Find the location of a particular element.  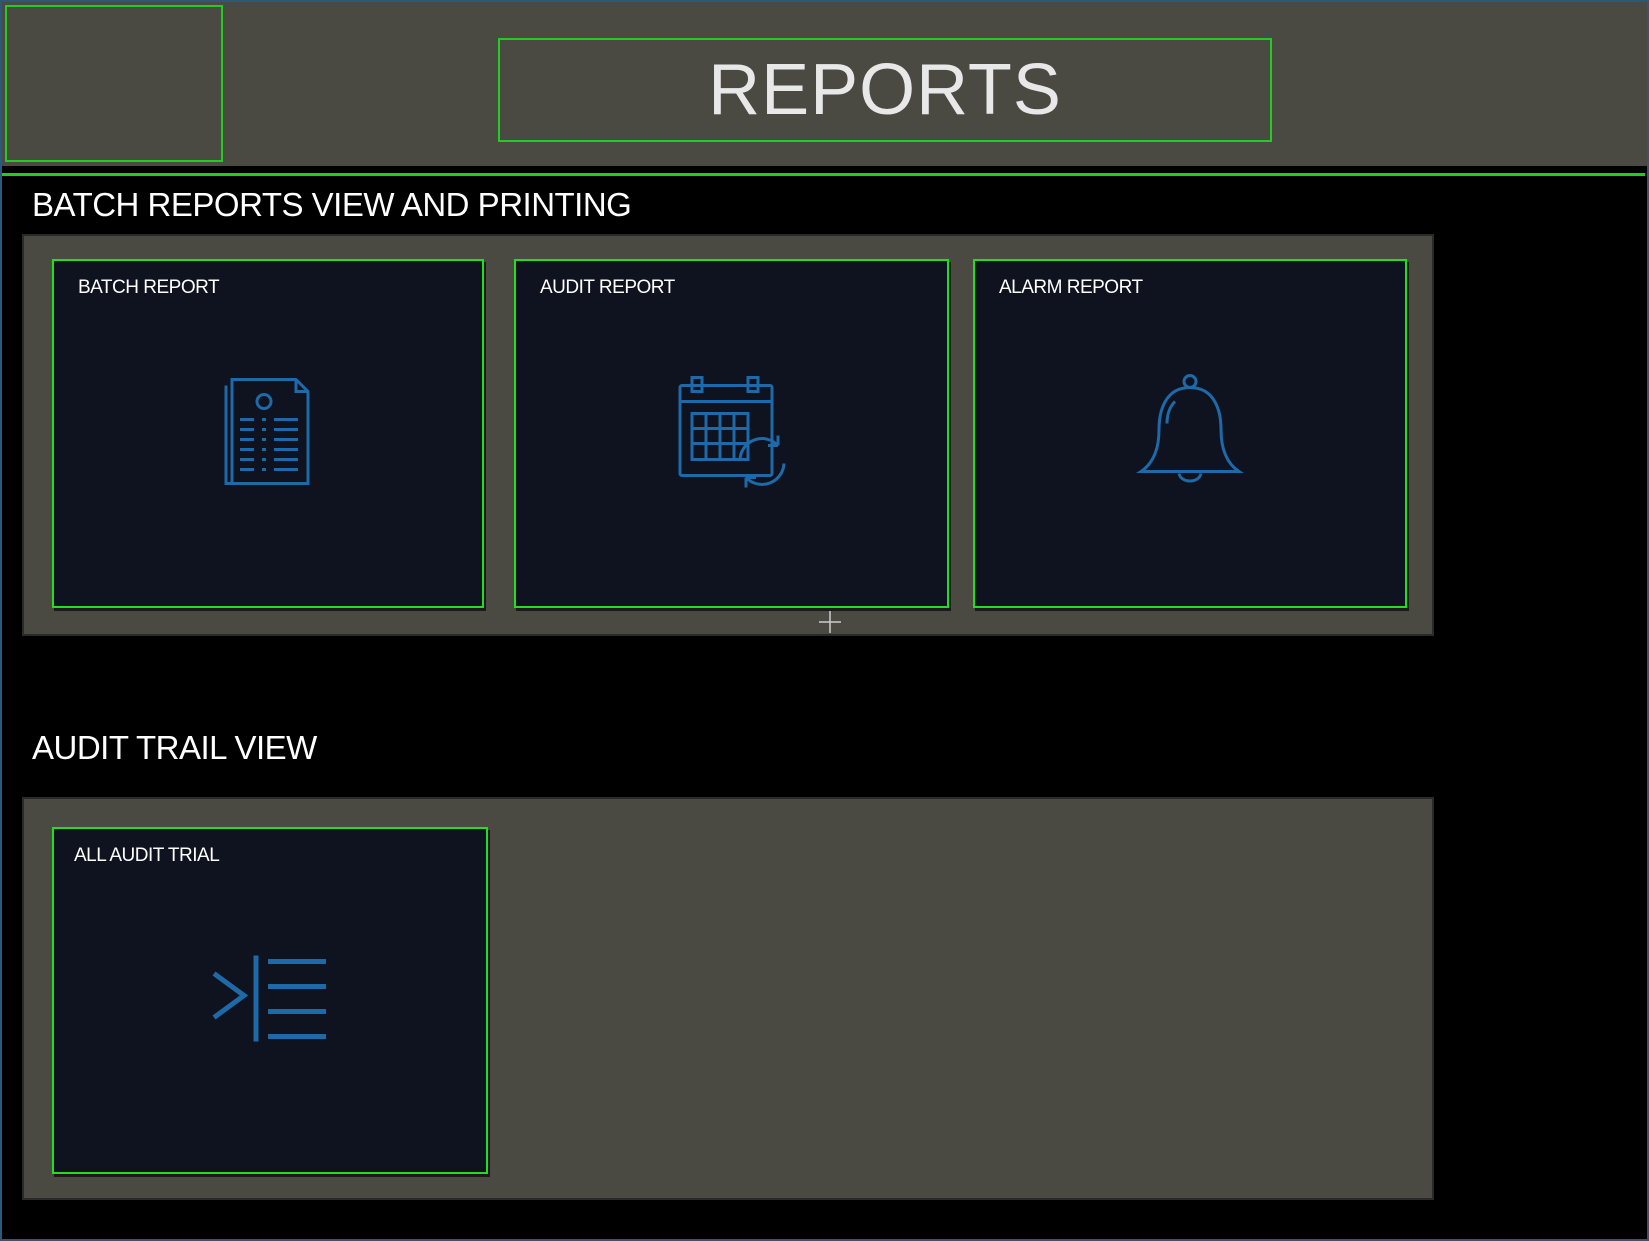

crosshair-cursor-icon is located at coordinates (830, 622).